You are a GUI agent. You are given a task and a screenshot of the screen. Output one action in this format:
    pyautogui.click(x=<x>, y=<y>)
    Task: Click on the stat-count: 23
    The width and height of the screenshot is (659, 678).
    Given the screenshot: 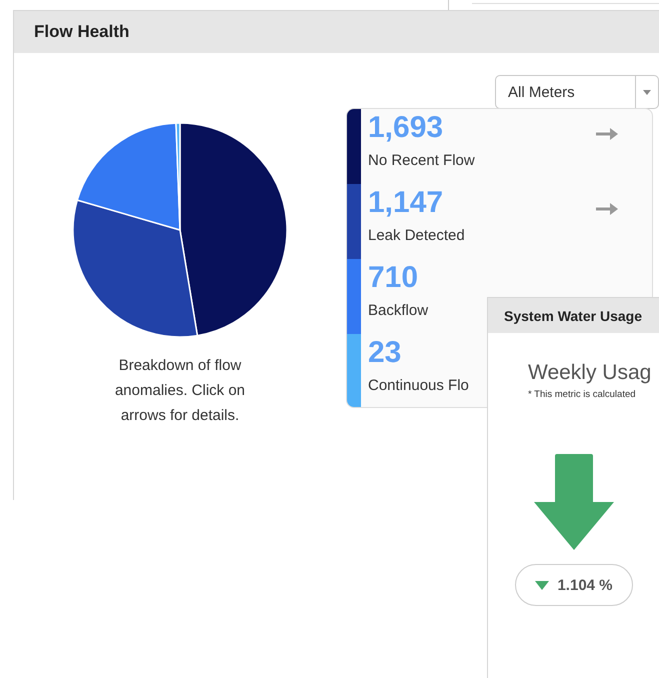 What is the action you would take?
    pyautogui.click(x=385, y=353)
    